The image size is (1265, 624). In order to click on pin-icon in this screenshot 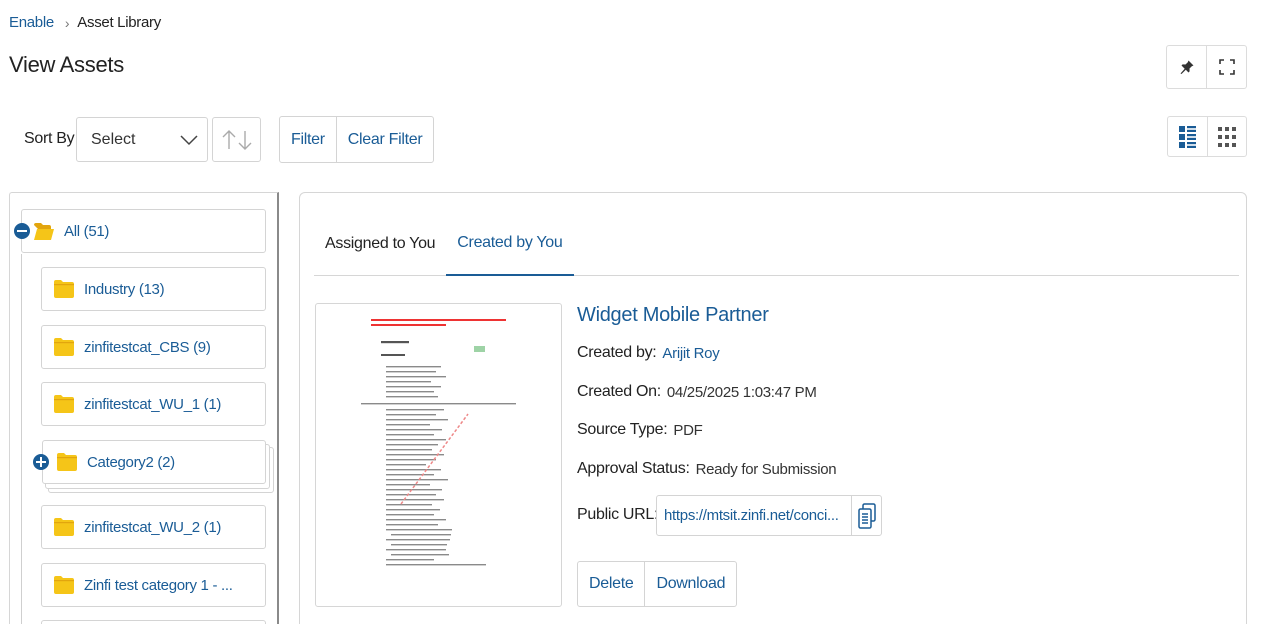, I will do `click(1186, 67)`.